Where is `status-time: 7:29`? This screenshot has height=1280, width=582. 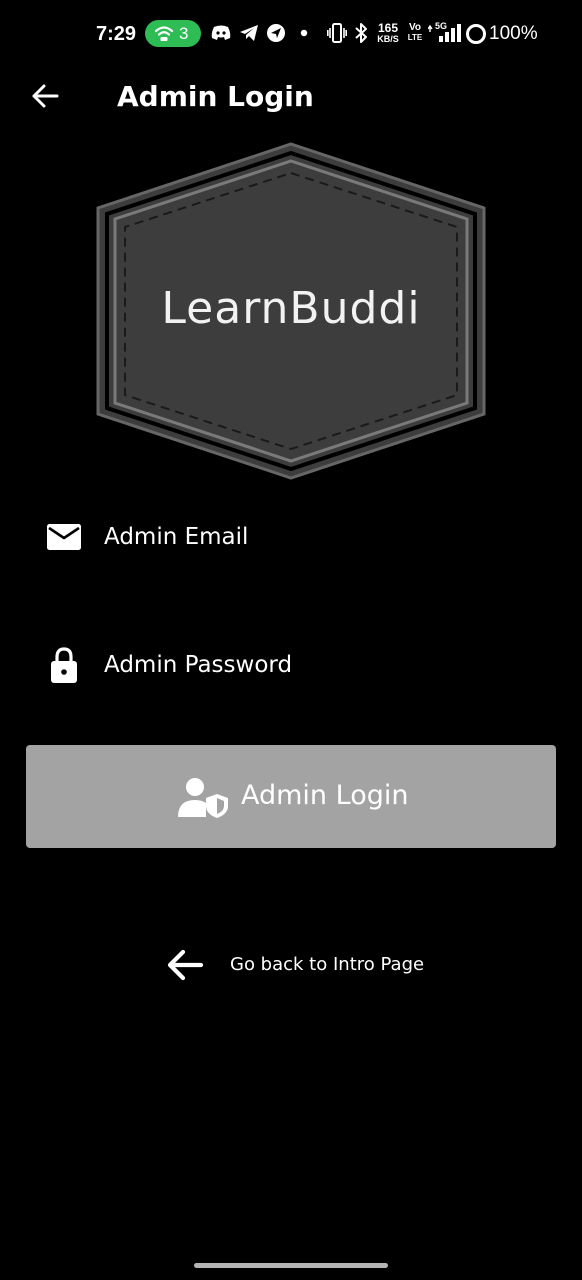
status-time: 7:29 is located at coordinates (116, 34).